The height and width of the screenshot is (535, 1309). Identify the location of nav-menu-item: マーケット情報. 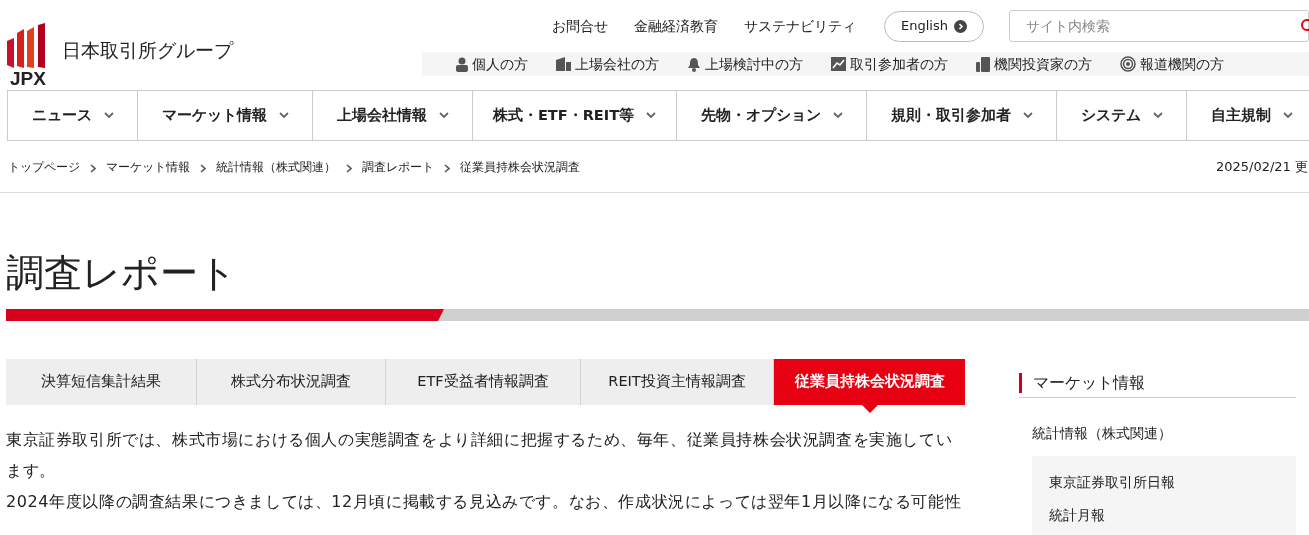
(224, 115).